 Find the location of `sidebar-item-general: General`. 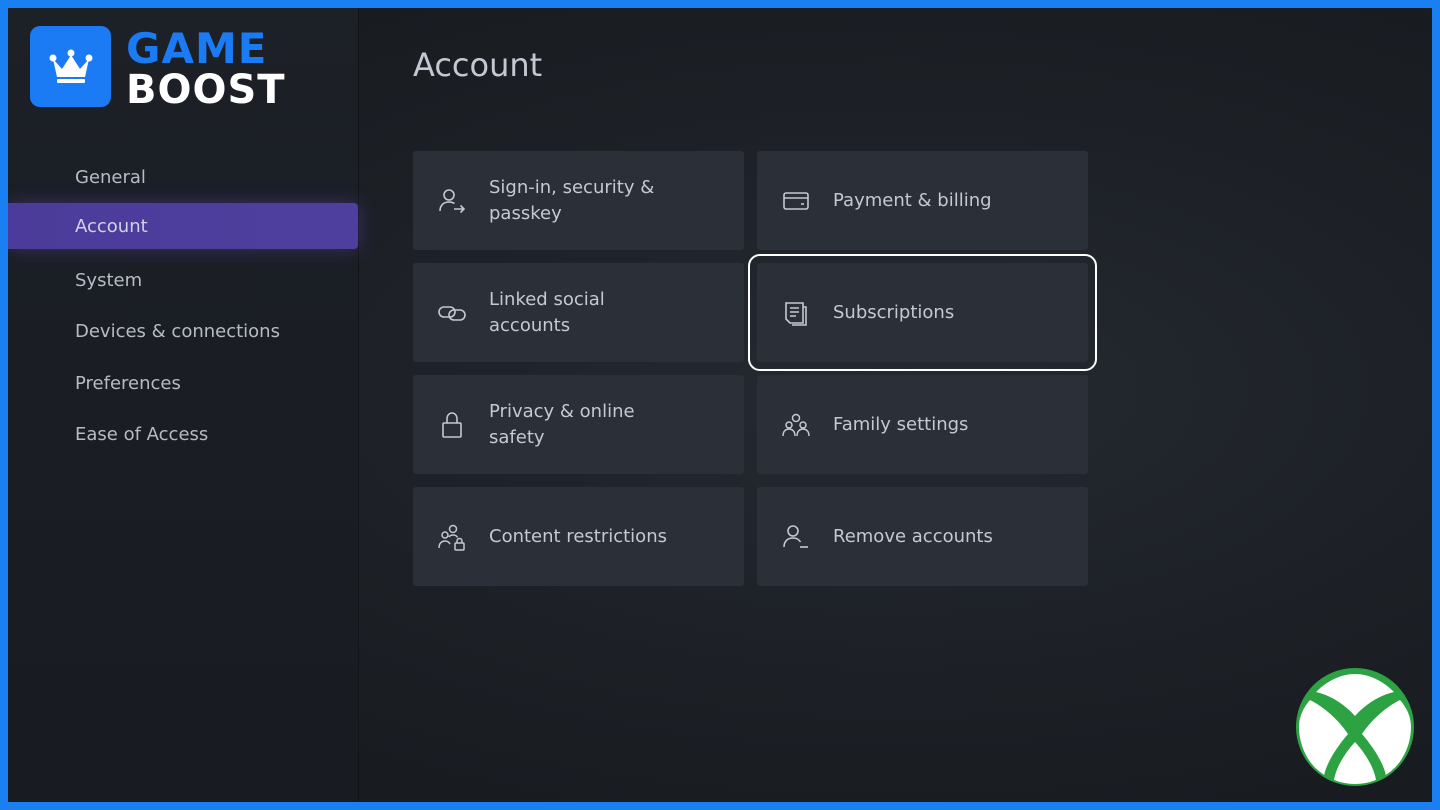

sidebar-item-general: General is located at coordinates (183, 177).